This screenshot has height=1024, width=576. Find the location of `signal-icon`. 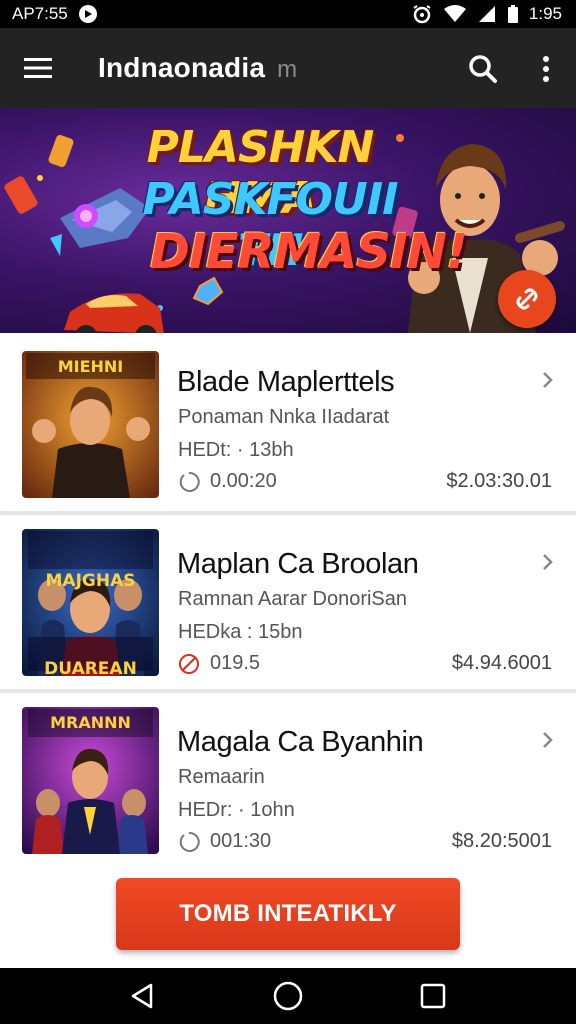

signal-icon is located at coordinates (487, 14).